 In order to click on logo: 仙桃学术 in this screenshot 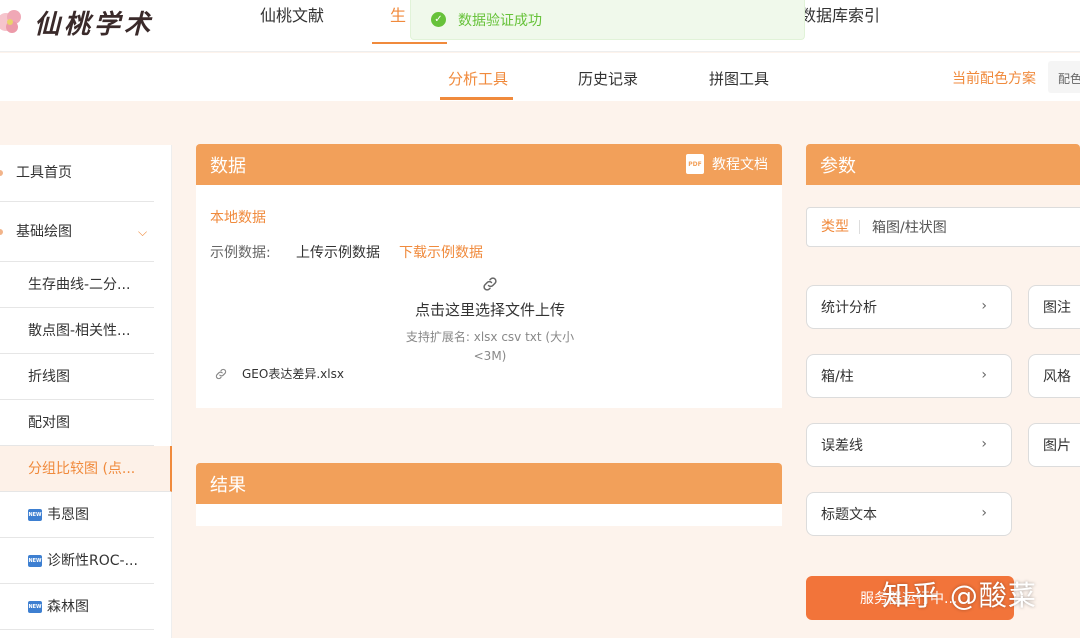, I will do `click(77, 22)`.